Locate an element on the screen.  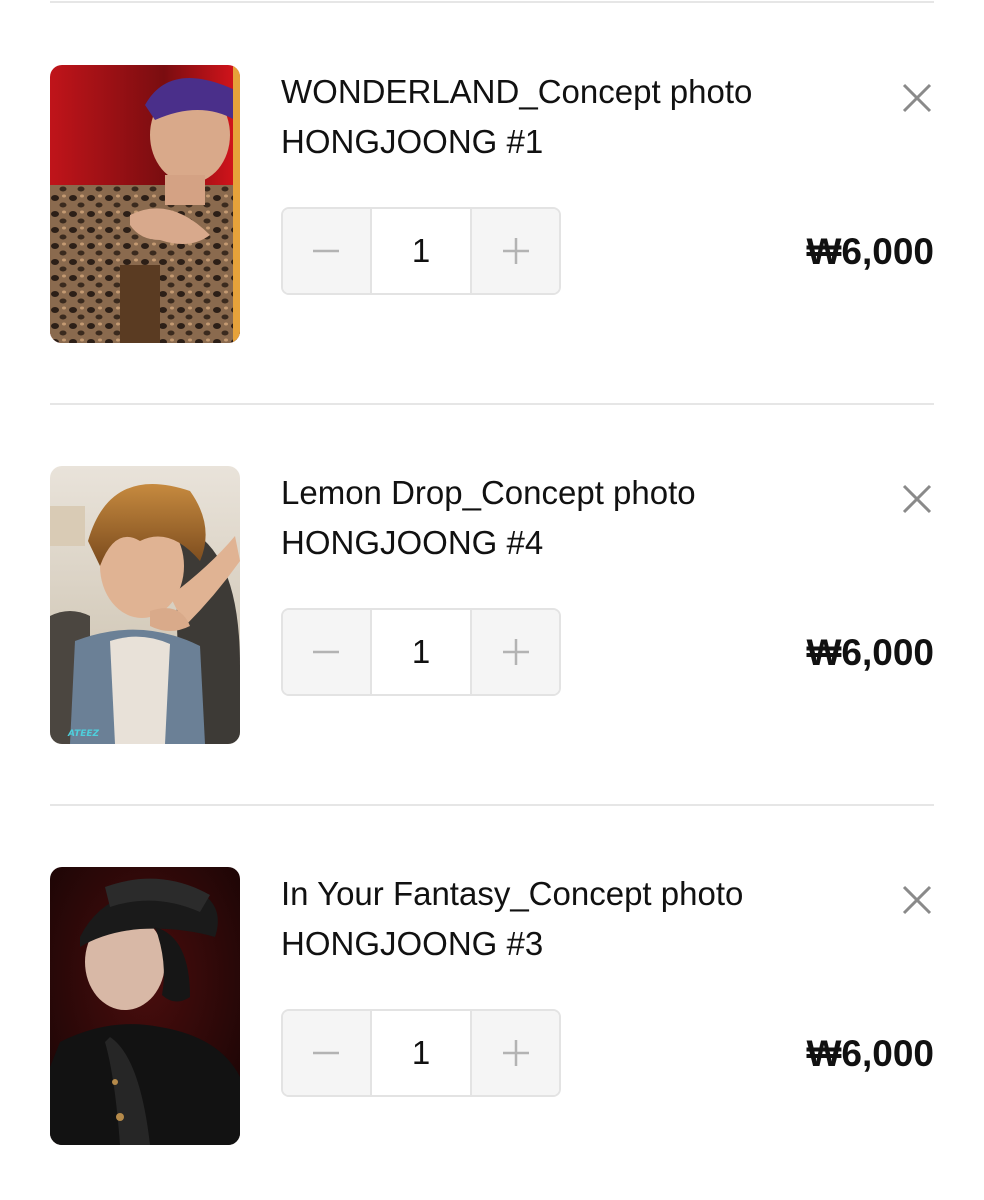
product-title-line1: In Your Fantasy_Concept photo is located at coordinates (512, 893).